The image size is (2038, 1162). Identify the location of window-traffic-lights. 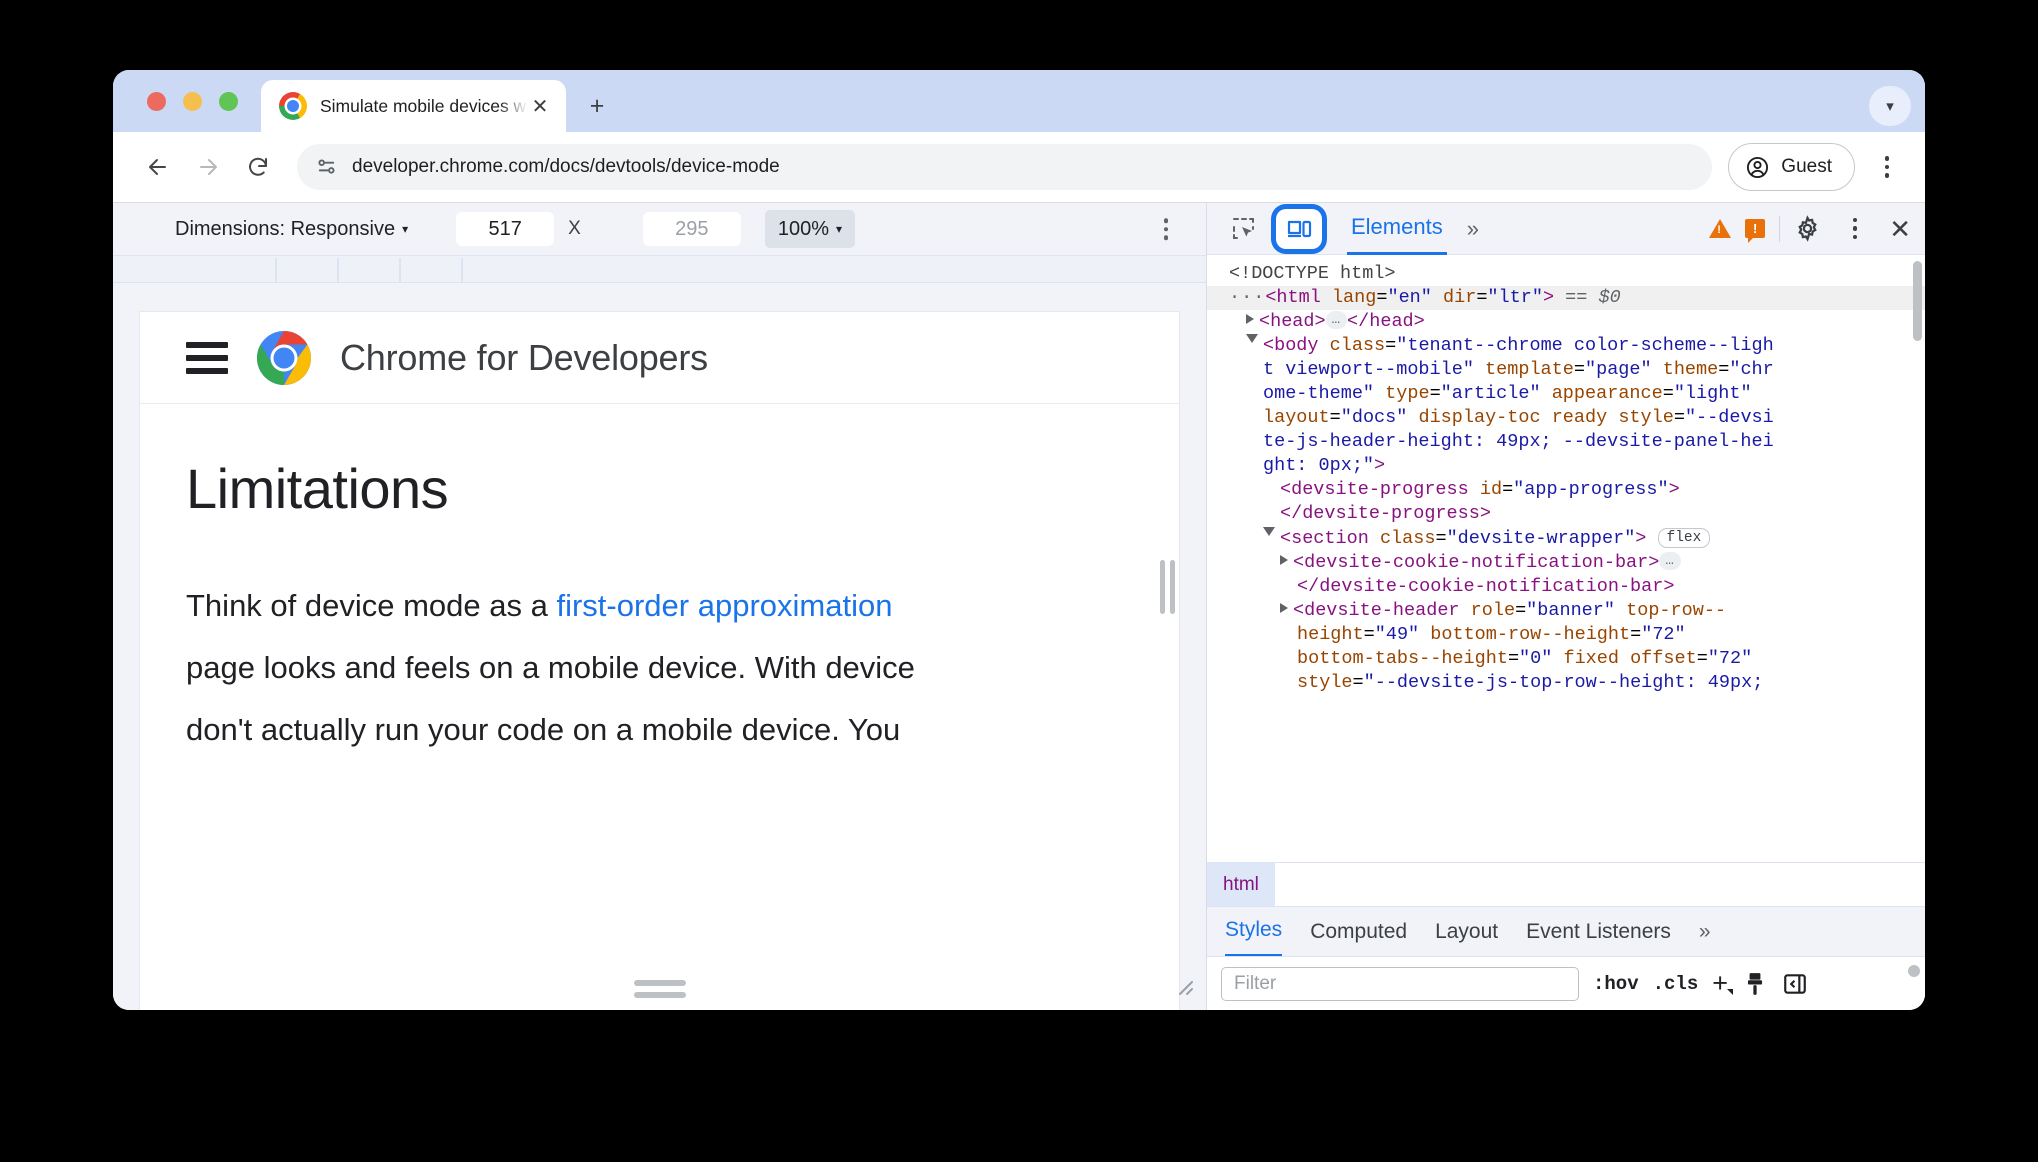
(192, 101).